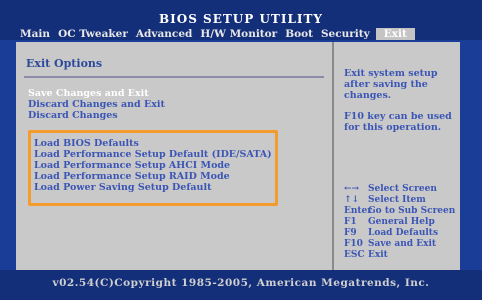 This screenshot has height=300, width=482. What do you see at coordinates (412, 211) in the screenshot?
I see `key-desc: Go to Sub Screen` at bounding box center [412, 211].